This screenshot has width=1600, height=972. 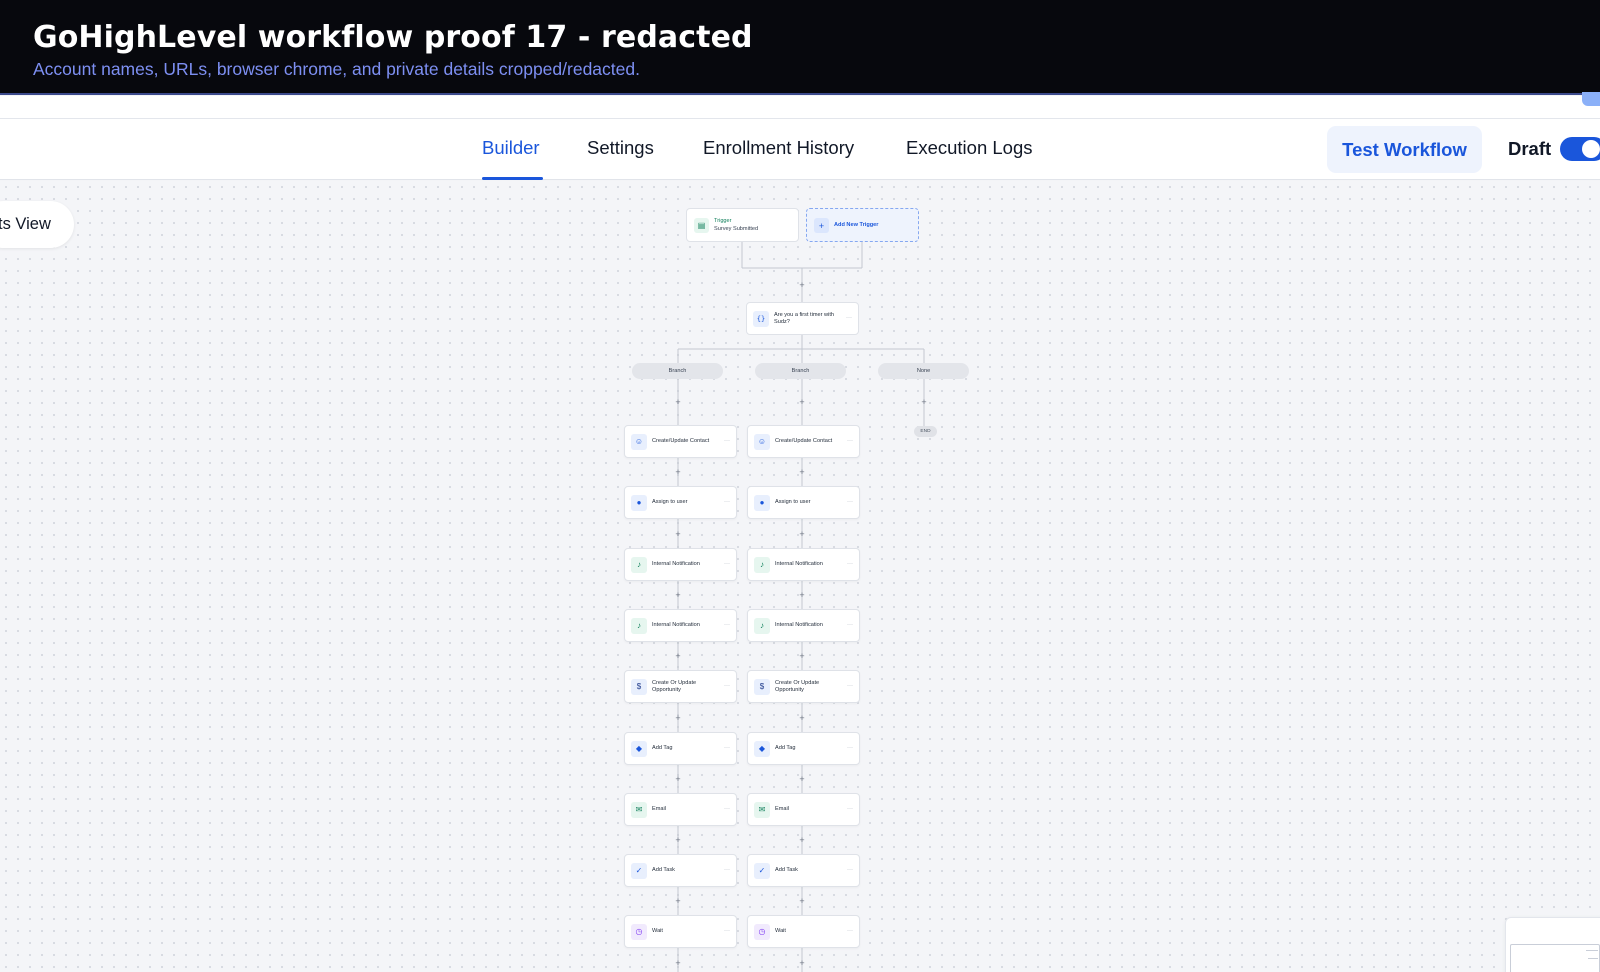 What do you see at coordinates (662, 748) in the screenshot?
I see `action-label: Add Tag` at bounding box center [662, 748].